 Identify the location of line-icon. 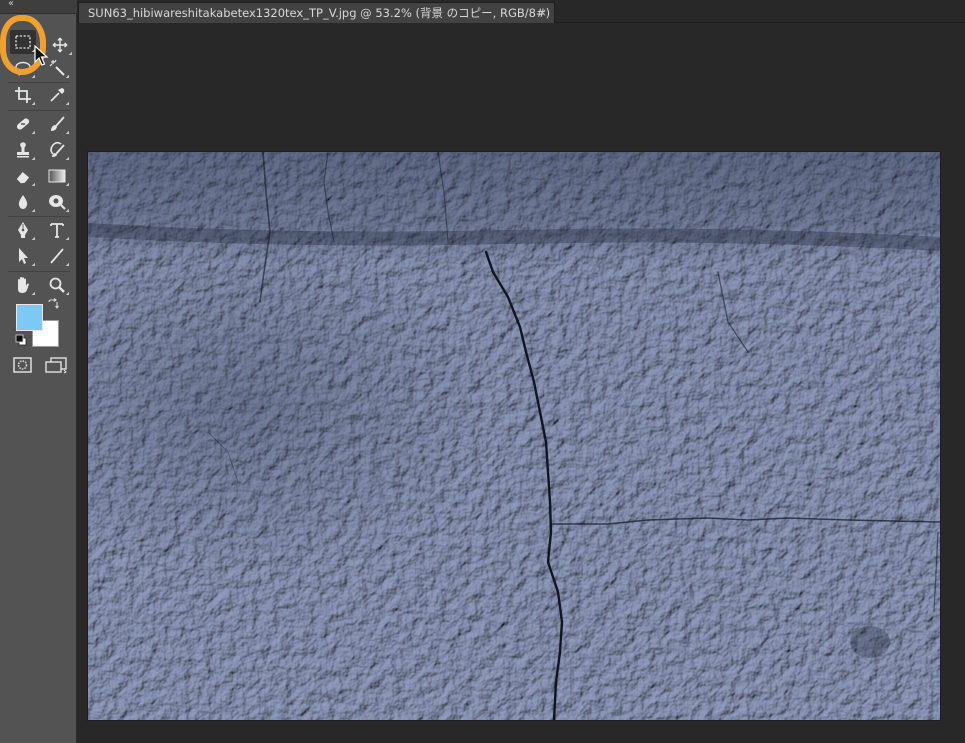
(57, 256).